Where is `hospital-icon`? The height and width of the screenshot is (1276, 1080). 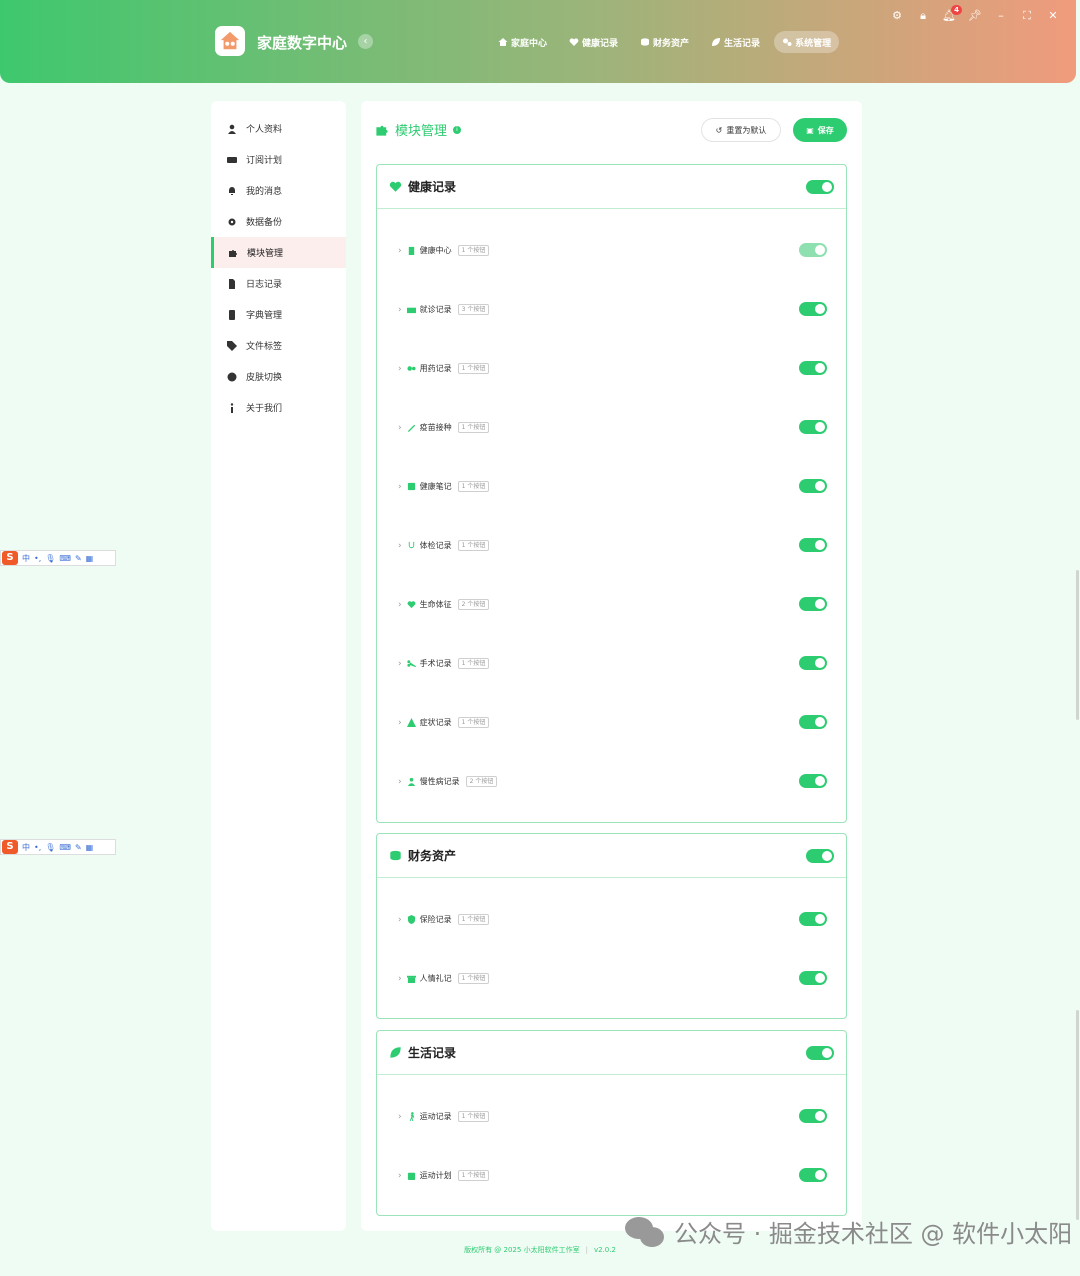 hospital-icon is located at coordinates (411, 310).